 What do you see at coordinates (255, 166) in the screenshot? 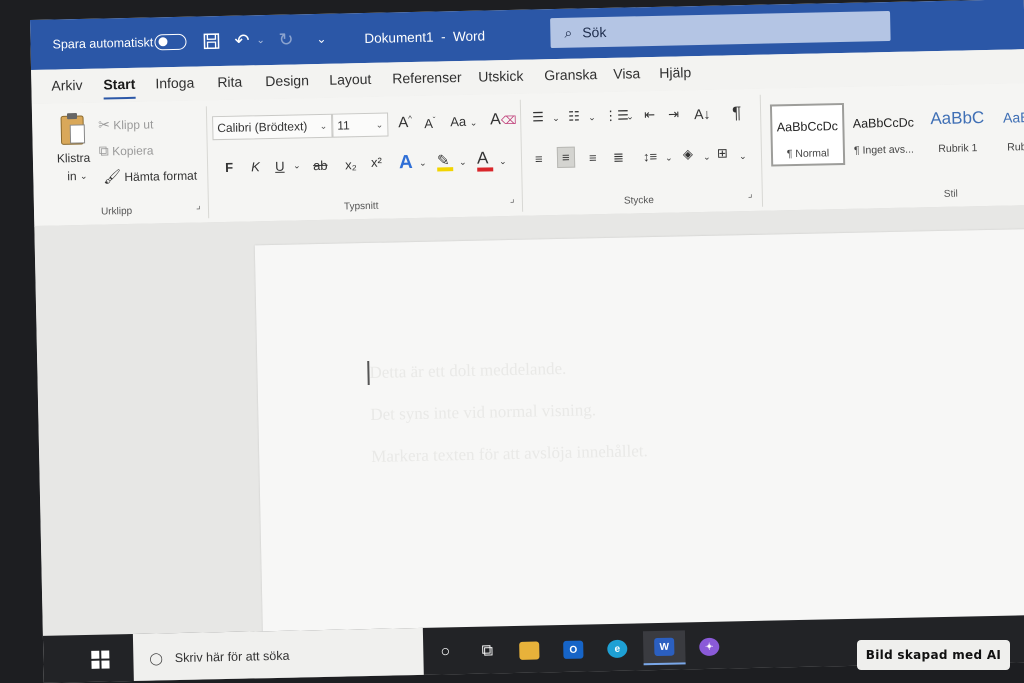
I see `italic-button: K` at bounding box center [255, 166].